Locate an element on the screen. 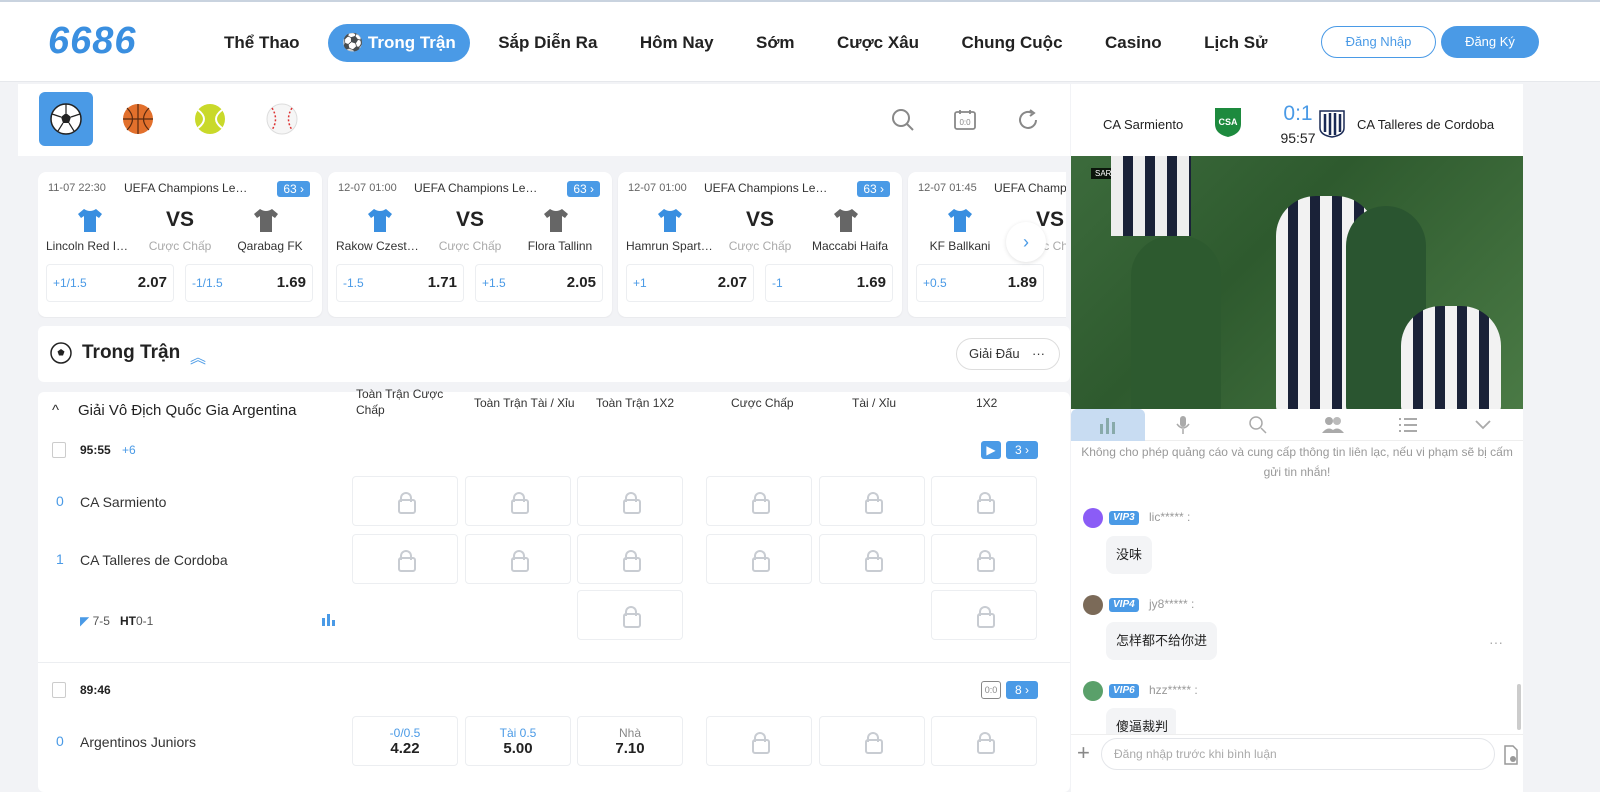 This screenshot has width=1600, height=792. odds-button: +1 2.07 is located at coordinates (690, 283).